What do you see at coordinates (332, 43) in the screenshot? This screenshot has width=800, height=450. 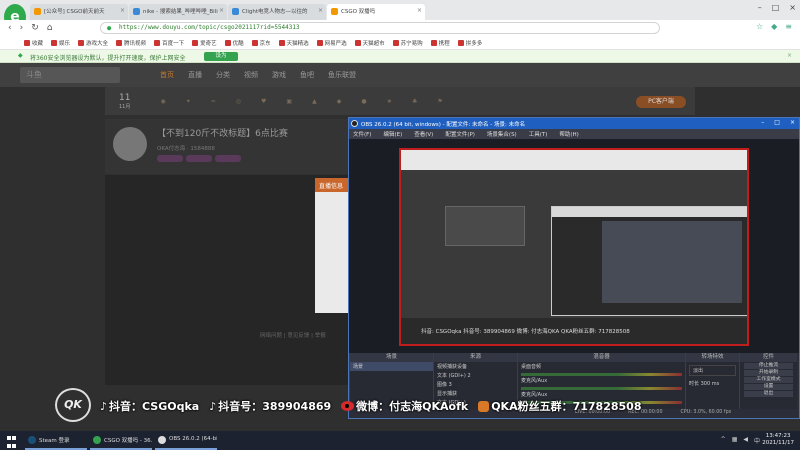 I see `bookmark: 网易严选` at bounding box center [332, 43].